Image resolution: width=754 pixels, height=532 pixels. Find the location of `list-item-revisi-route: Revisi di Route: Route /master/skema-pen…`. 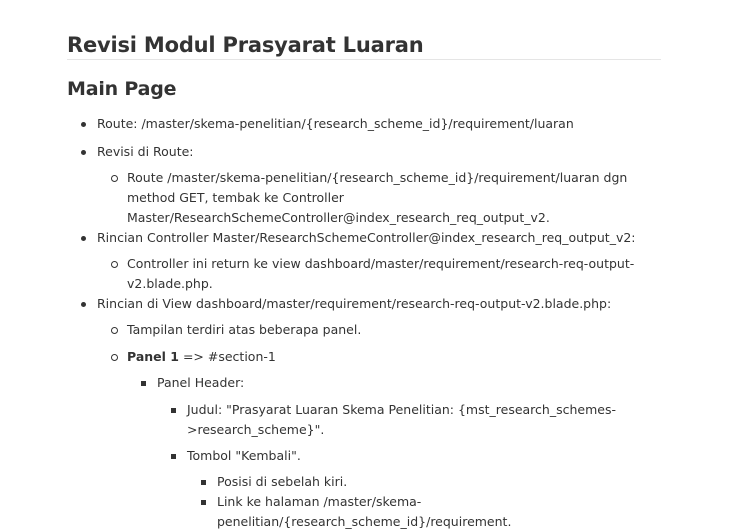

list-item-revisi-route: Revisi di Route: Route /master/skema-pen… is located at coordinates (364, 185).